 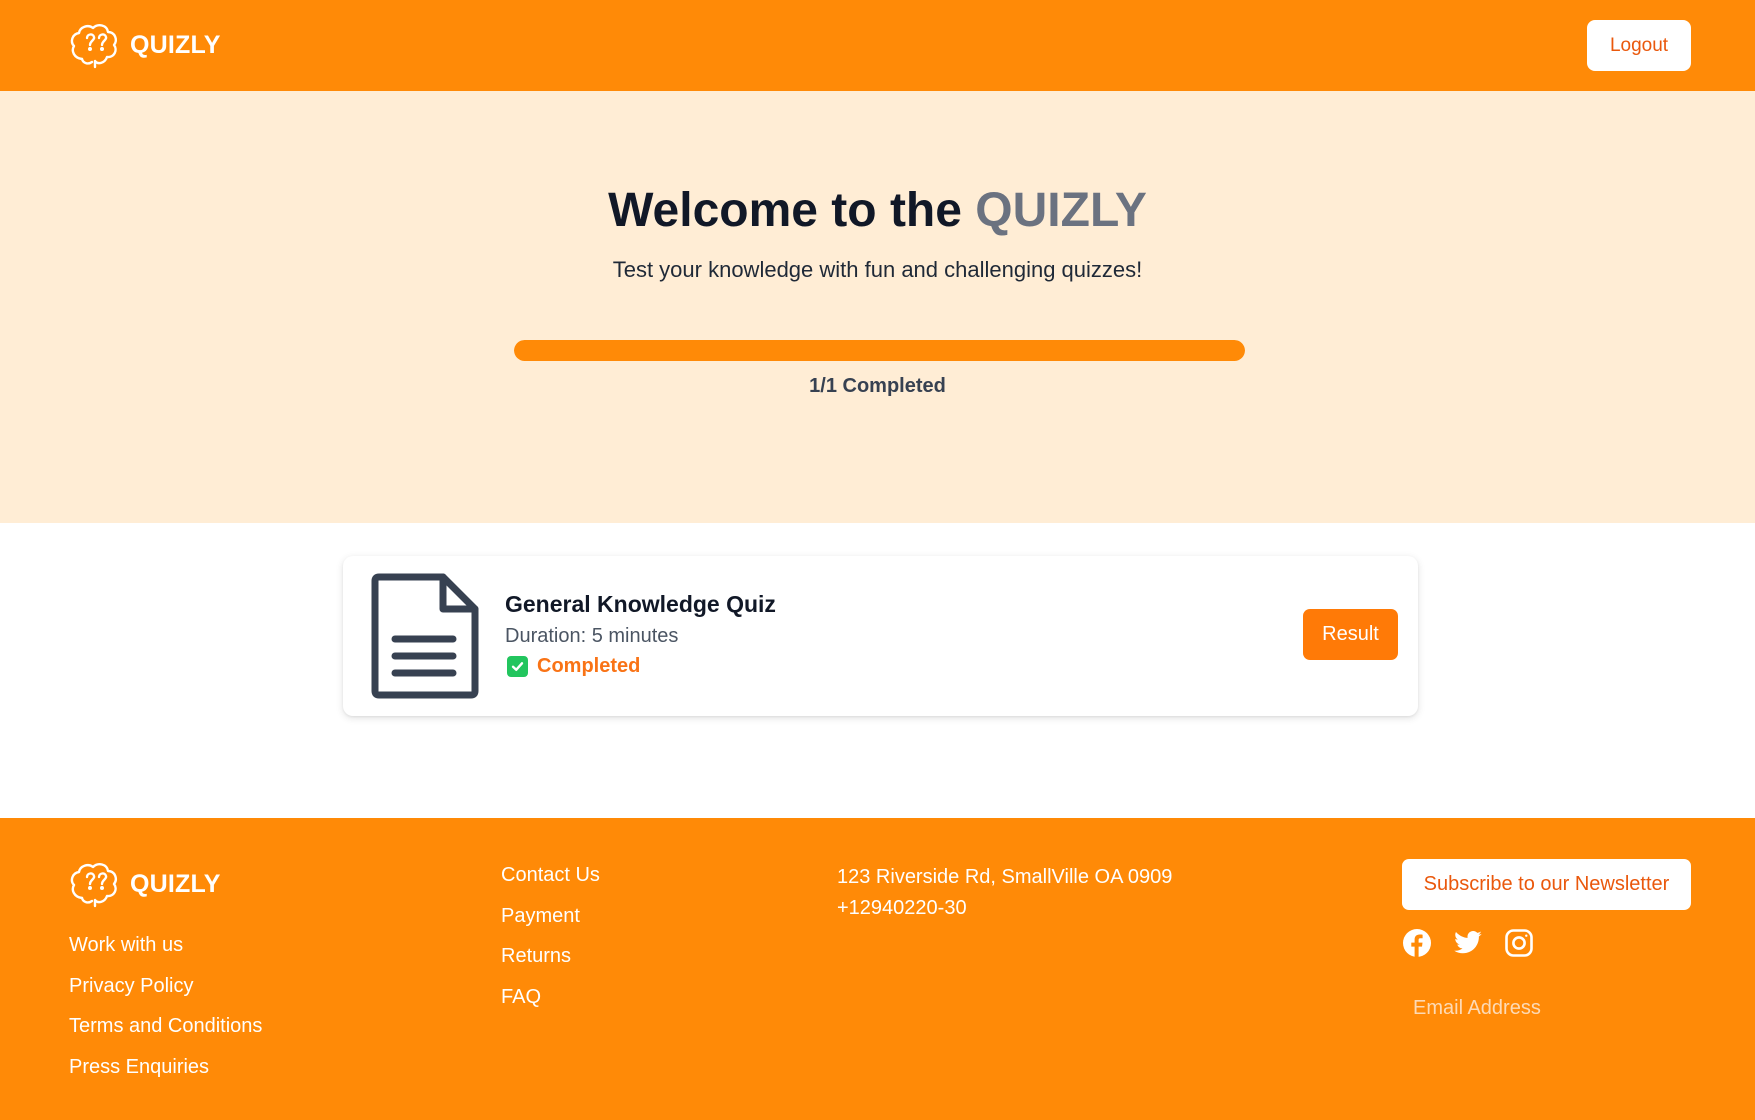 I want to click on status-badge: Completed, so click(x=589, y=666).